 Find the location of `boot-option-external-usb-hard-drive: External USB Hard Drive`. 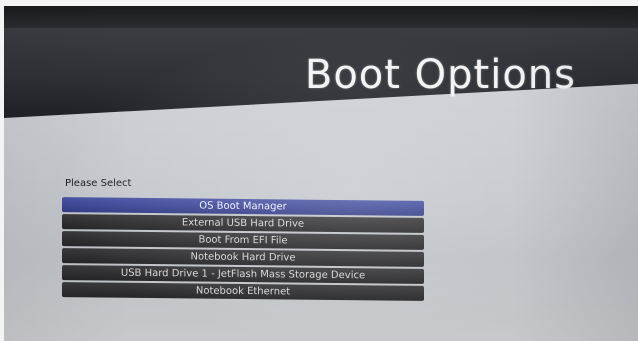

boot-option-external-usb-hard-drive: External USB Hard Drive is located at coordinates (243, 223).